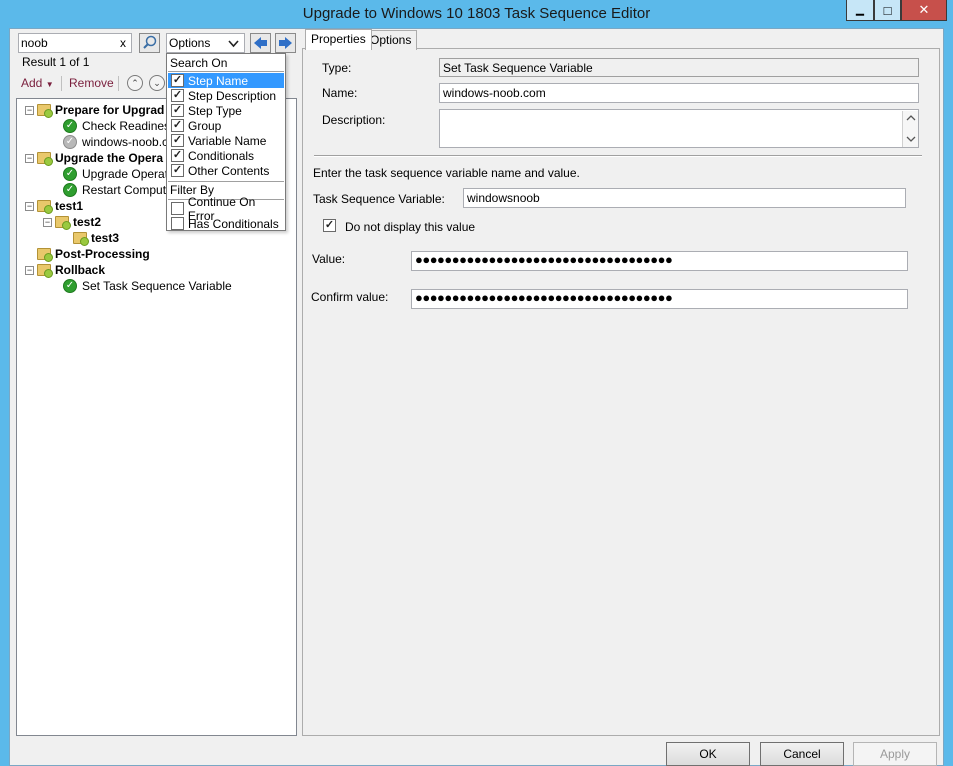 The height and width of the screenshot is (766, 953). Describe the element at coordinates (129, 190) in the screenshot. I see `tree-node-label: Restart Computer` at that location.